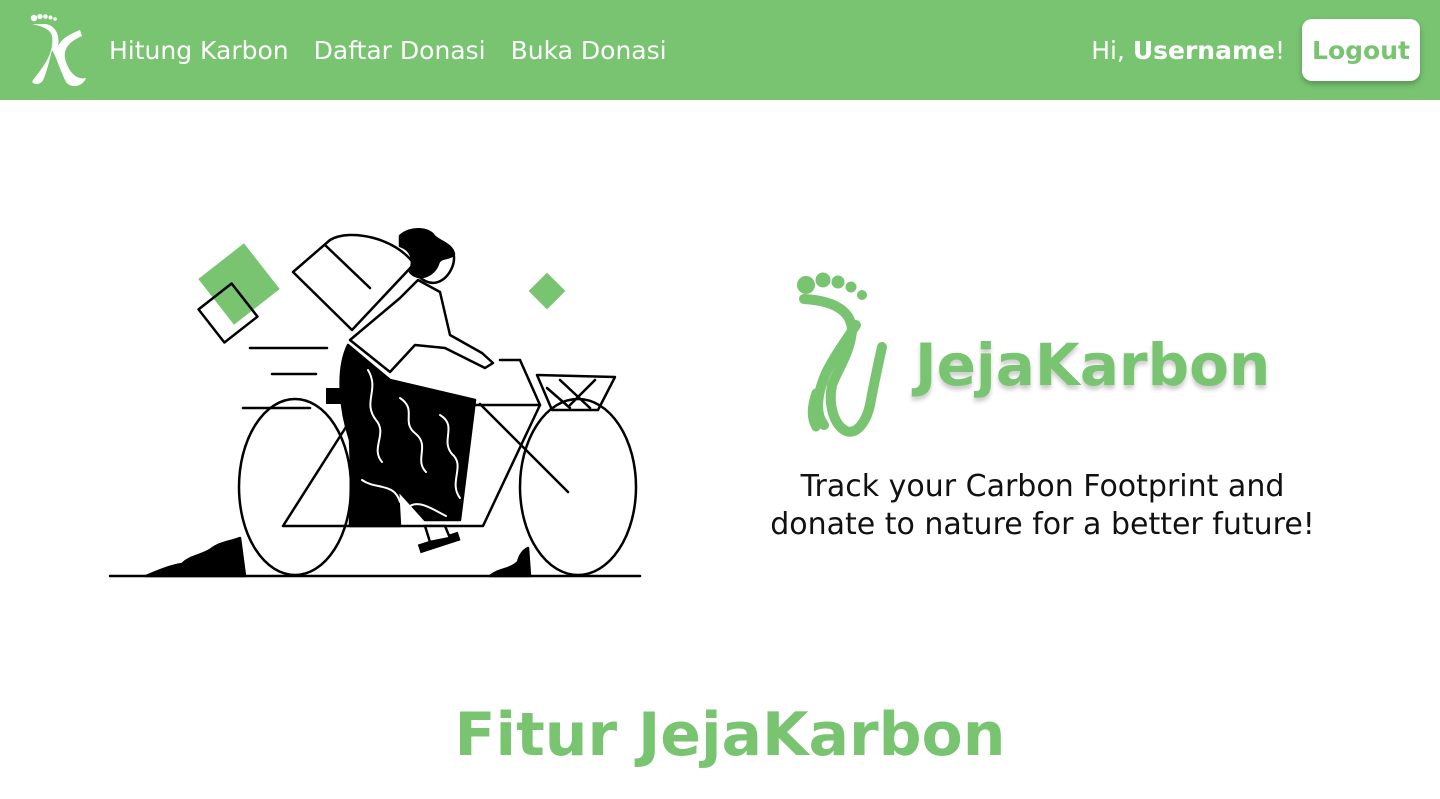 This screenshot has height=799, width=1440. What do you see at coordinates (199, 50) in the screenshot?
I see `nav-link-hitung-karbon: Hitung Karbon` at bounding box center [199, 50].